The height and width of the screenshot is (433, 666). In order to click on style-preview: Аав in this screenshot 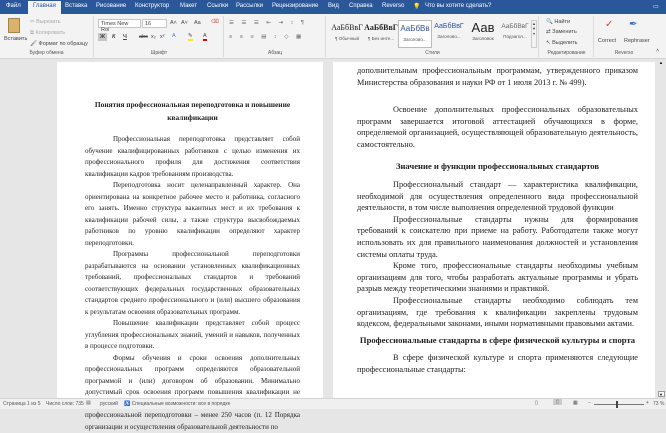, I will do `click(483, 27)`.